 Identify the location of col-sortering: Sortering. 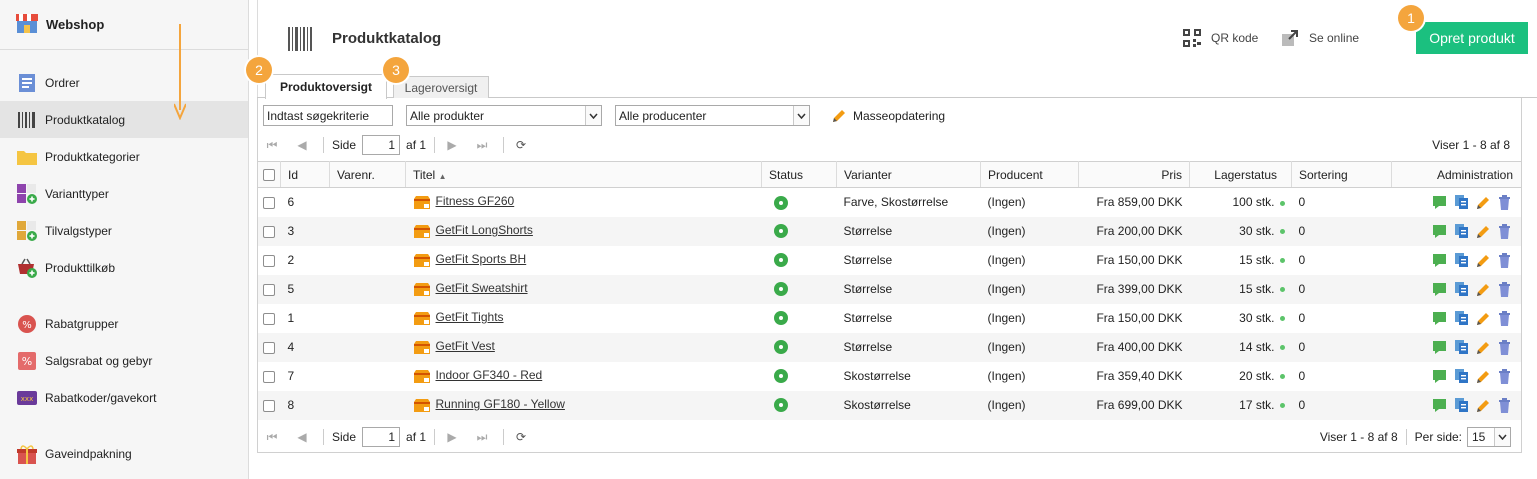
(1341, 174).